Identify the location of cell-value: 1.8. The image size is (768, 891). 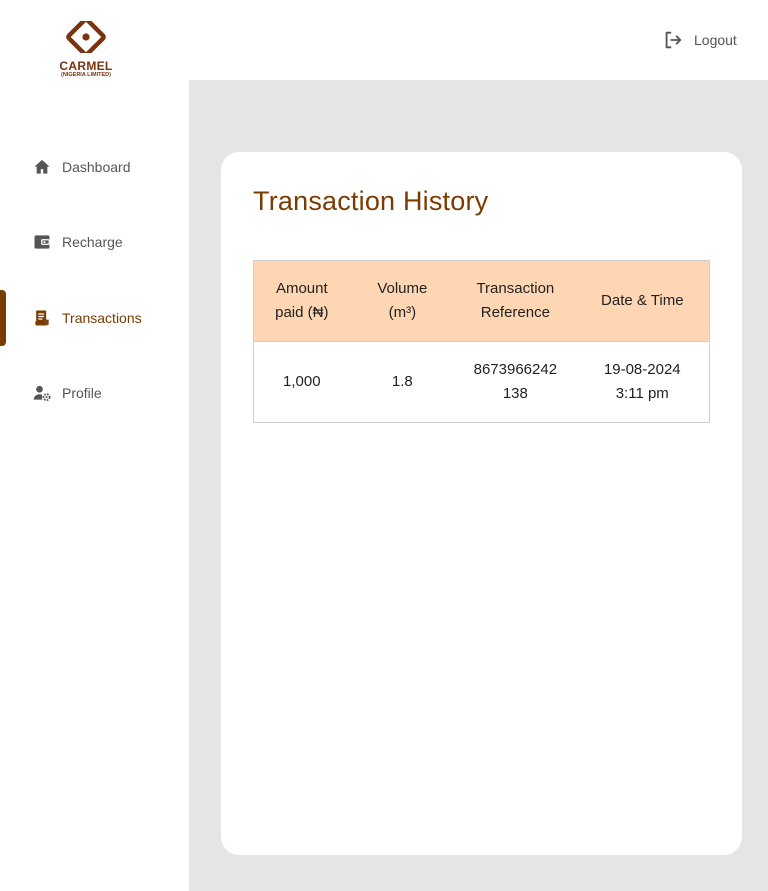
(402, 381).